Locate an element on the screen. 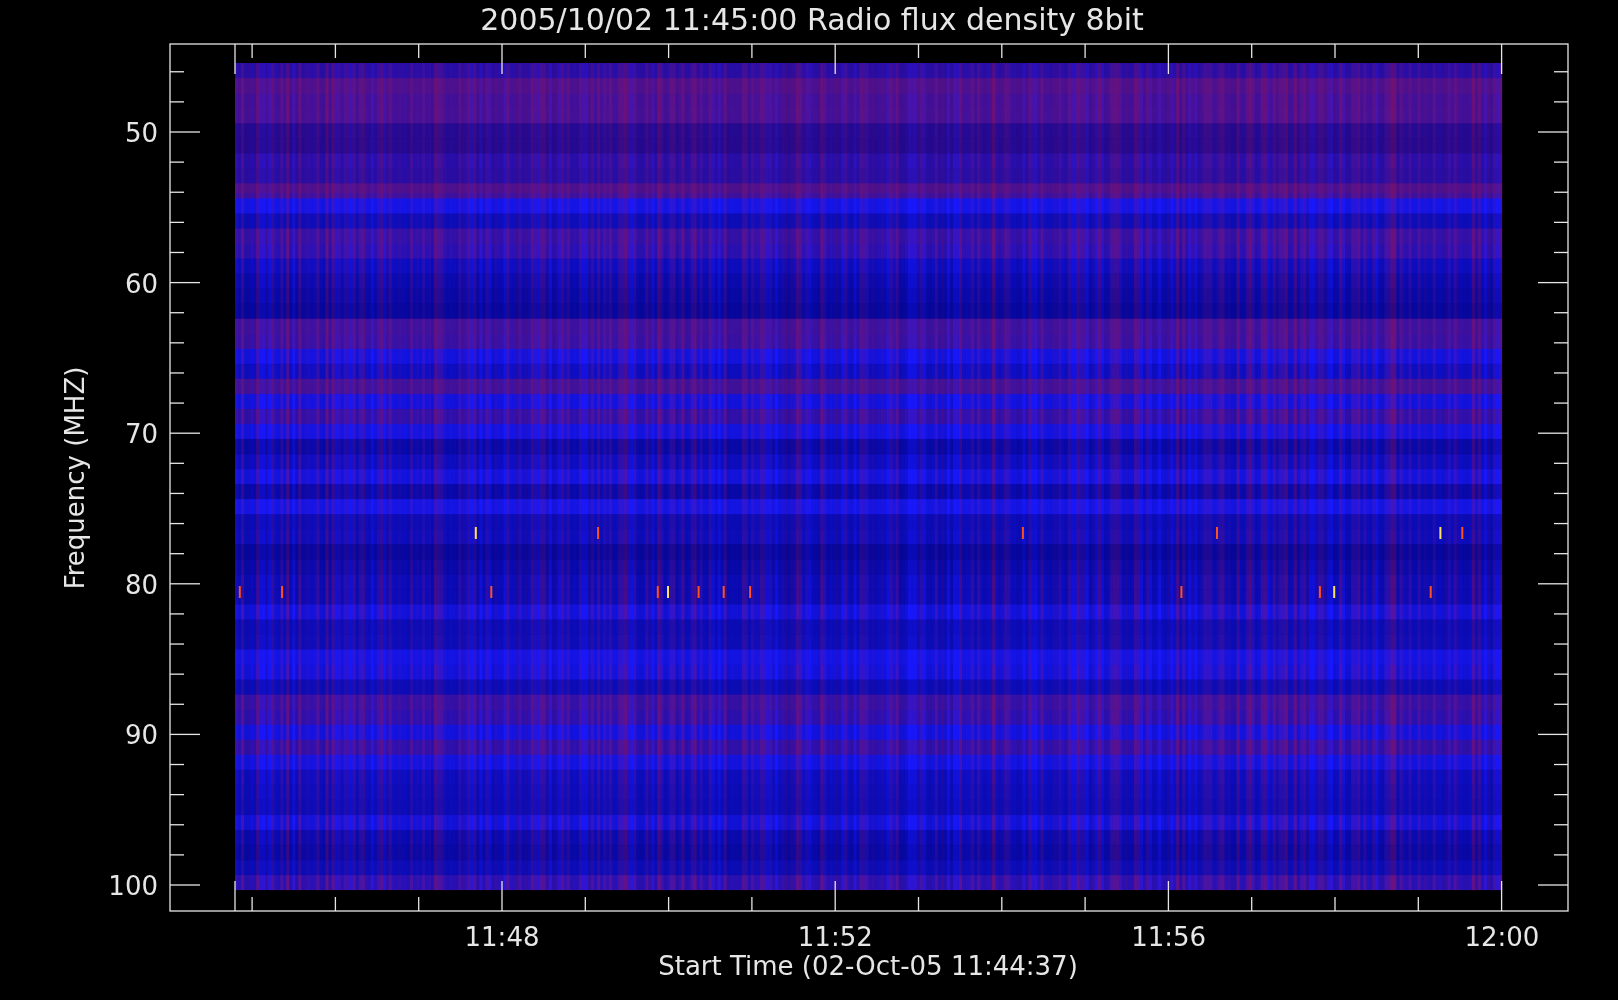  tick-label: 70 is located at coordinates (141, 434).